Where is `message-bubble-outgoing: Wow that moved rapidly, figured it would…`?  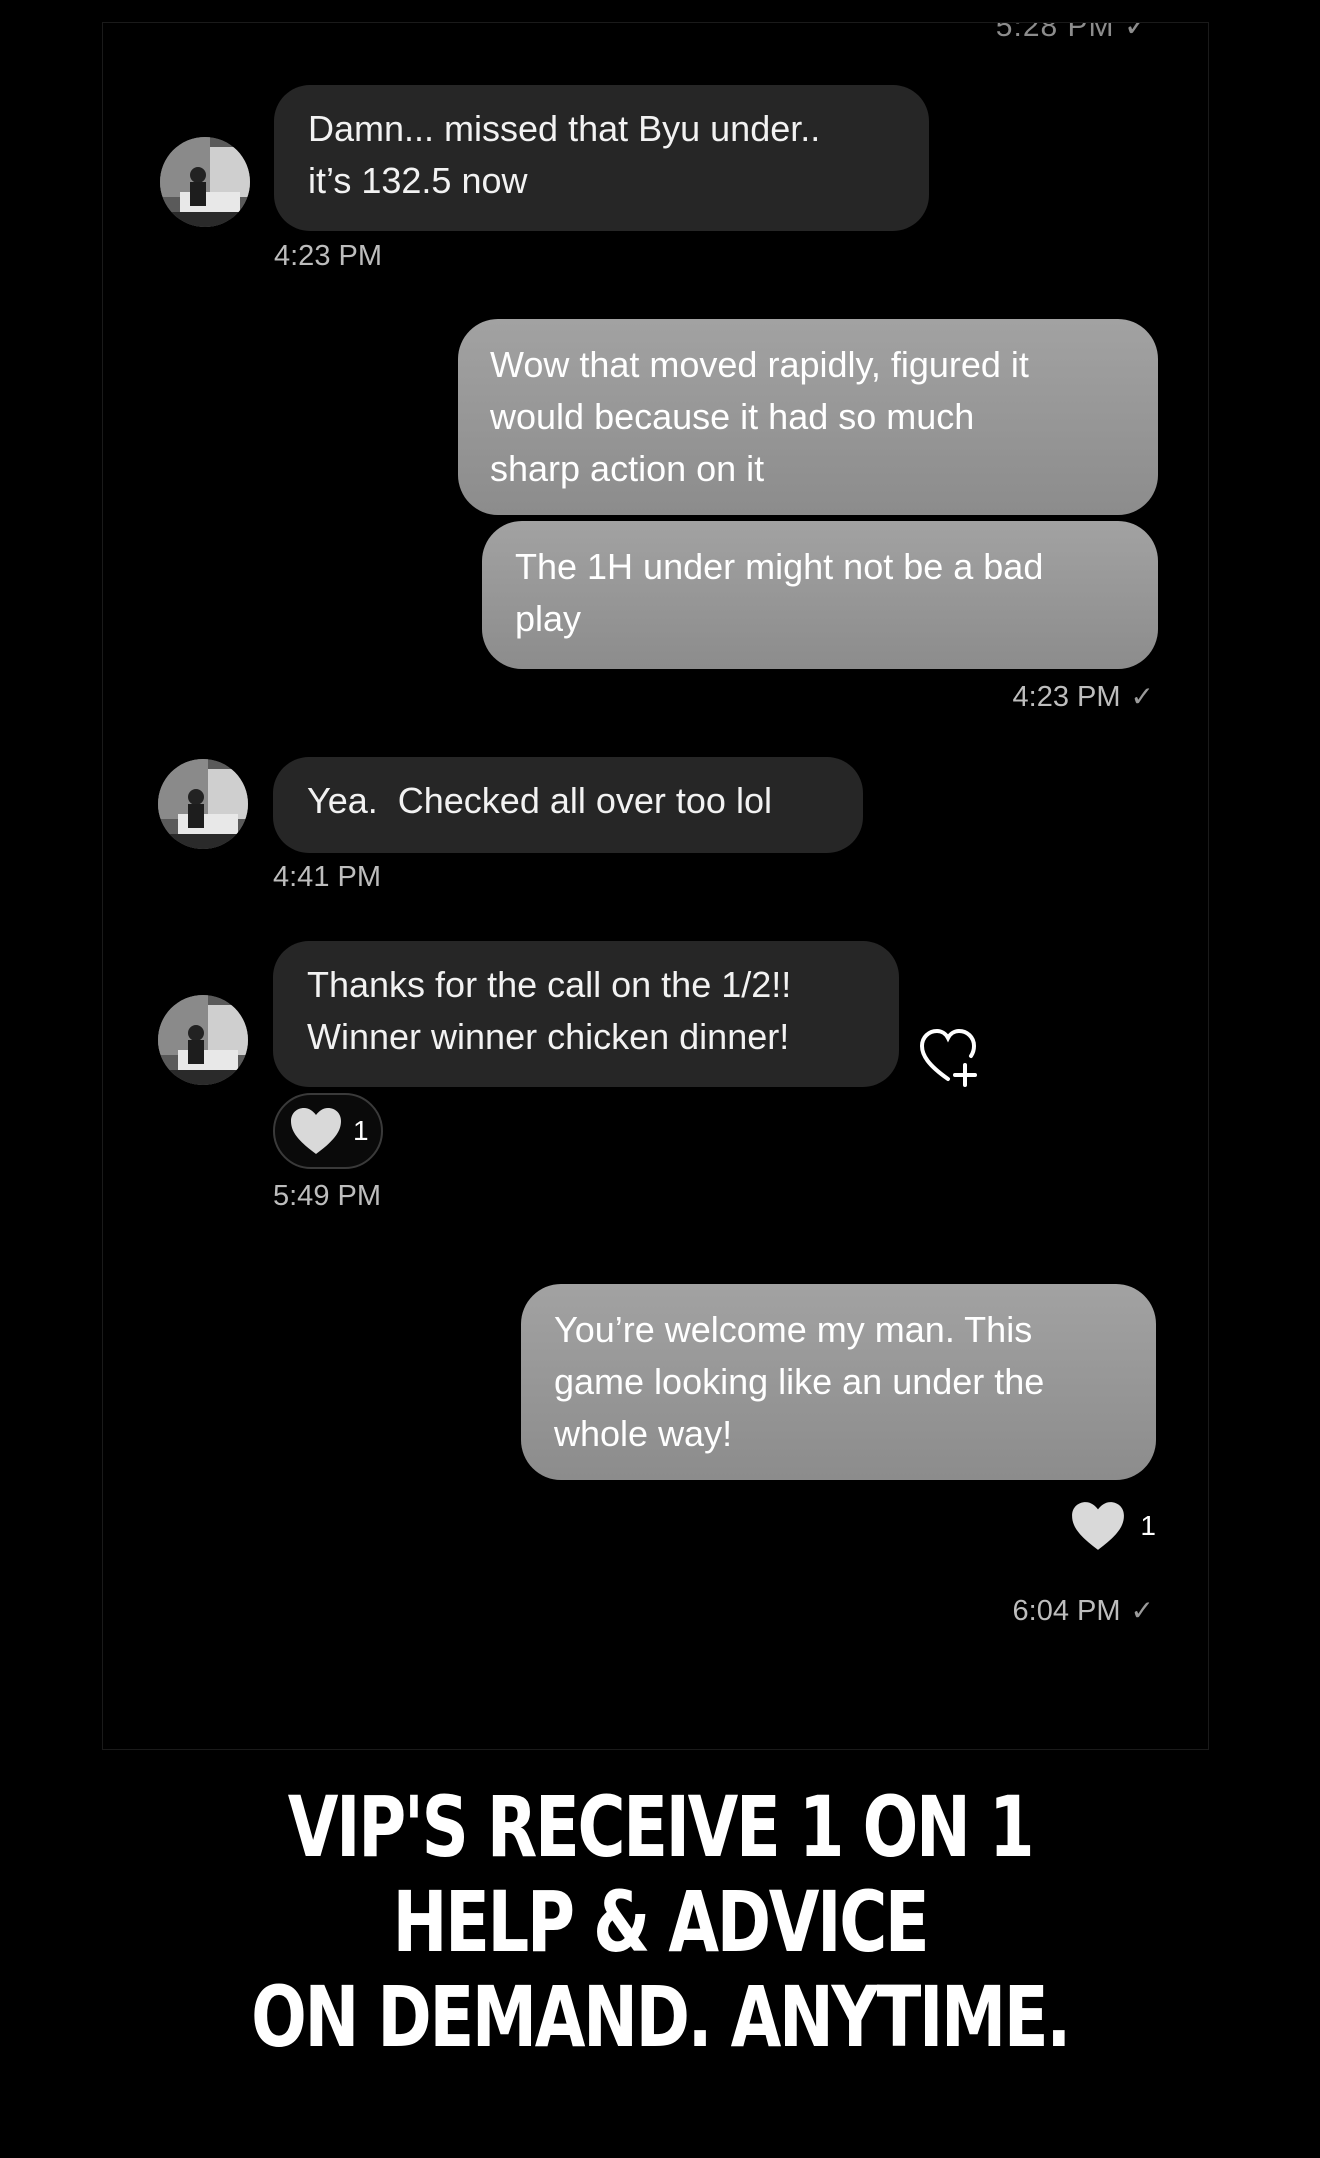
message-bubble-outgoing: Wow that moved rapidly, figured it would… is located at coordinates (808, 417).